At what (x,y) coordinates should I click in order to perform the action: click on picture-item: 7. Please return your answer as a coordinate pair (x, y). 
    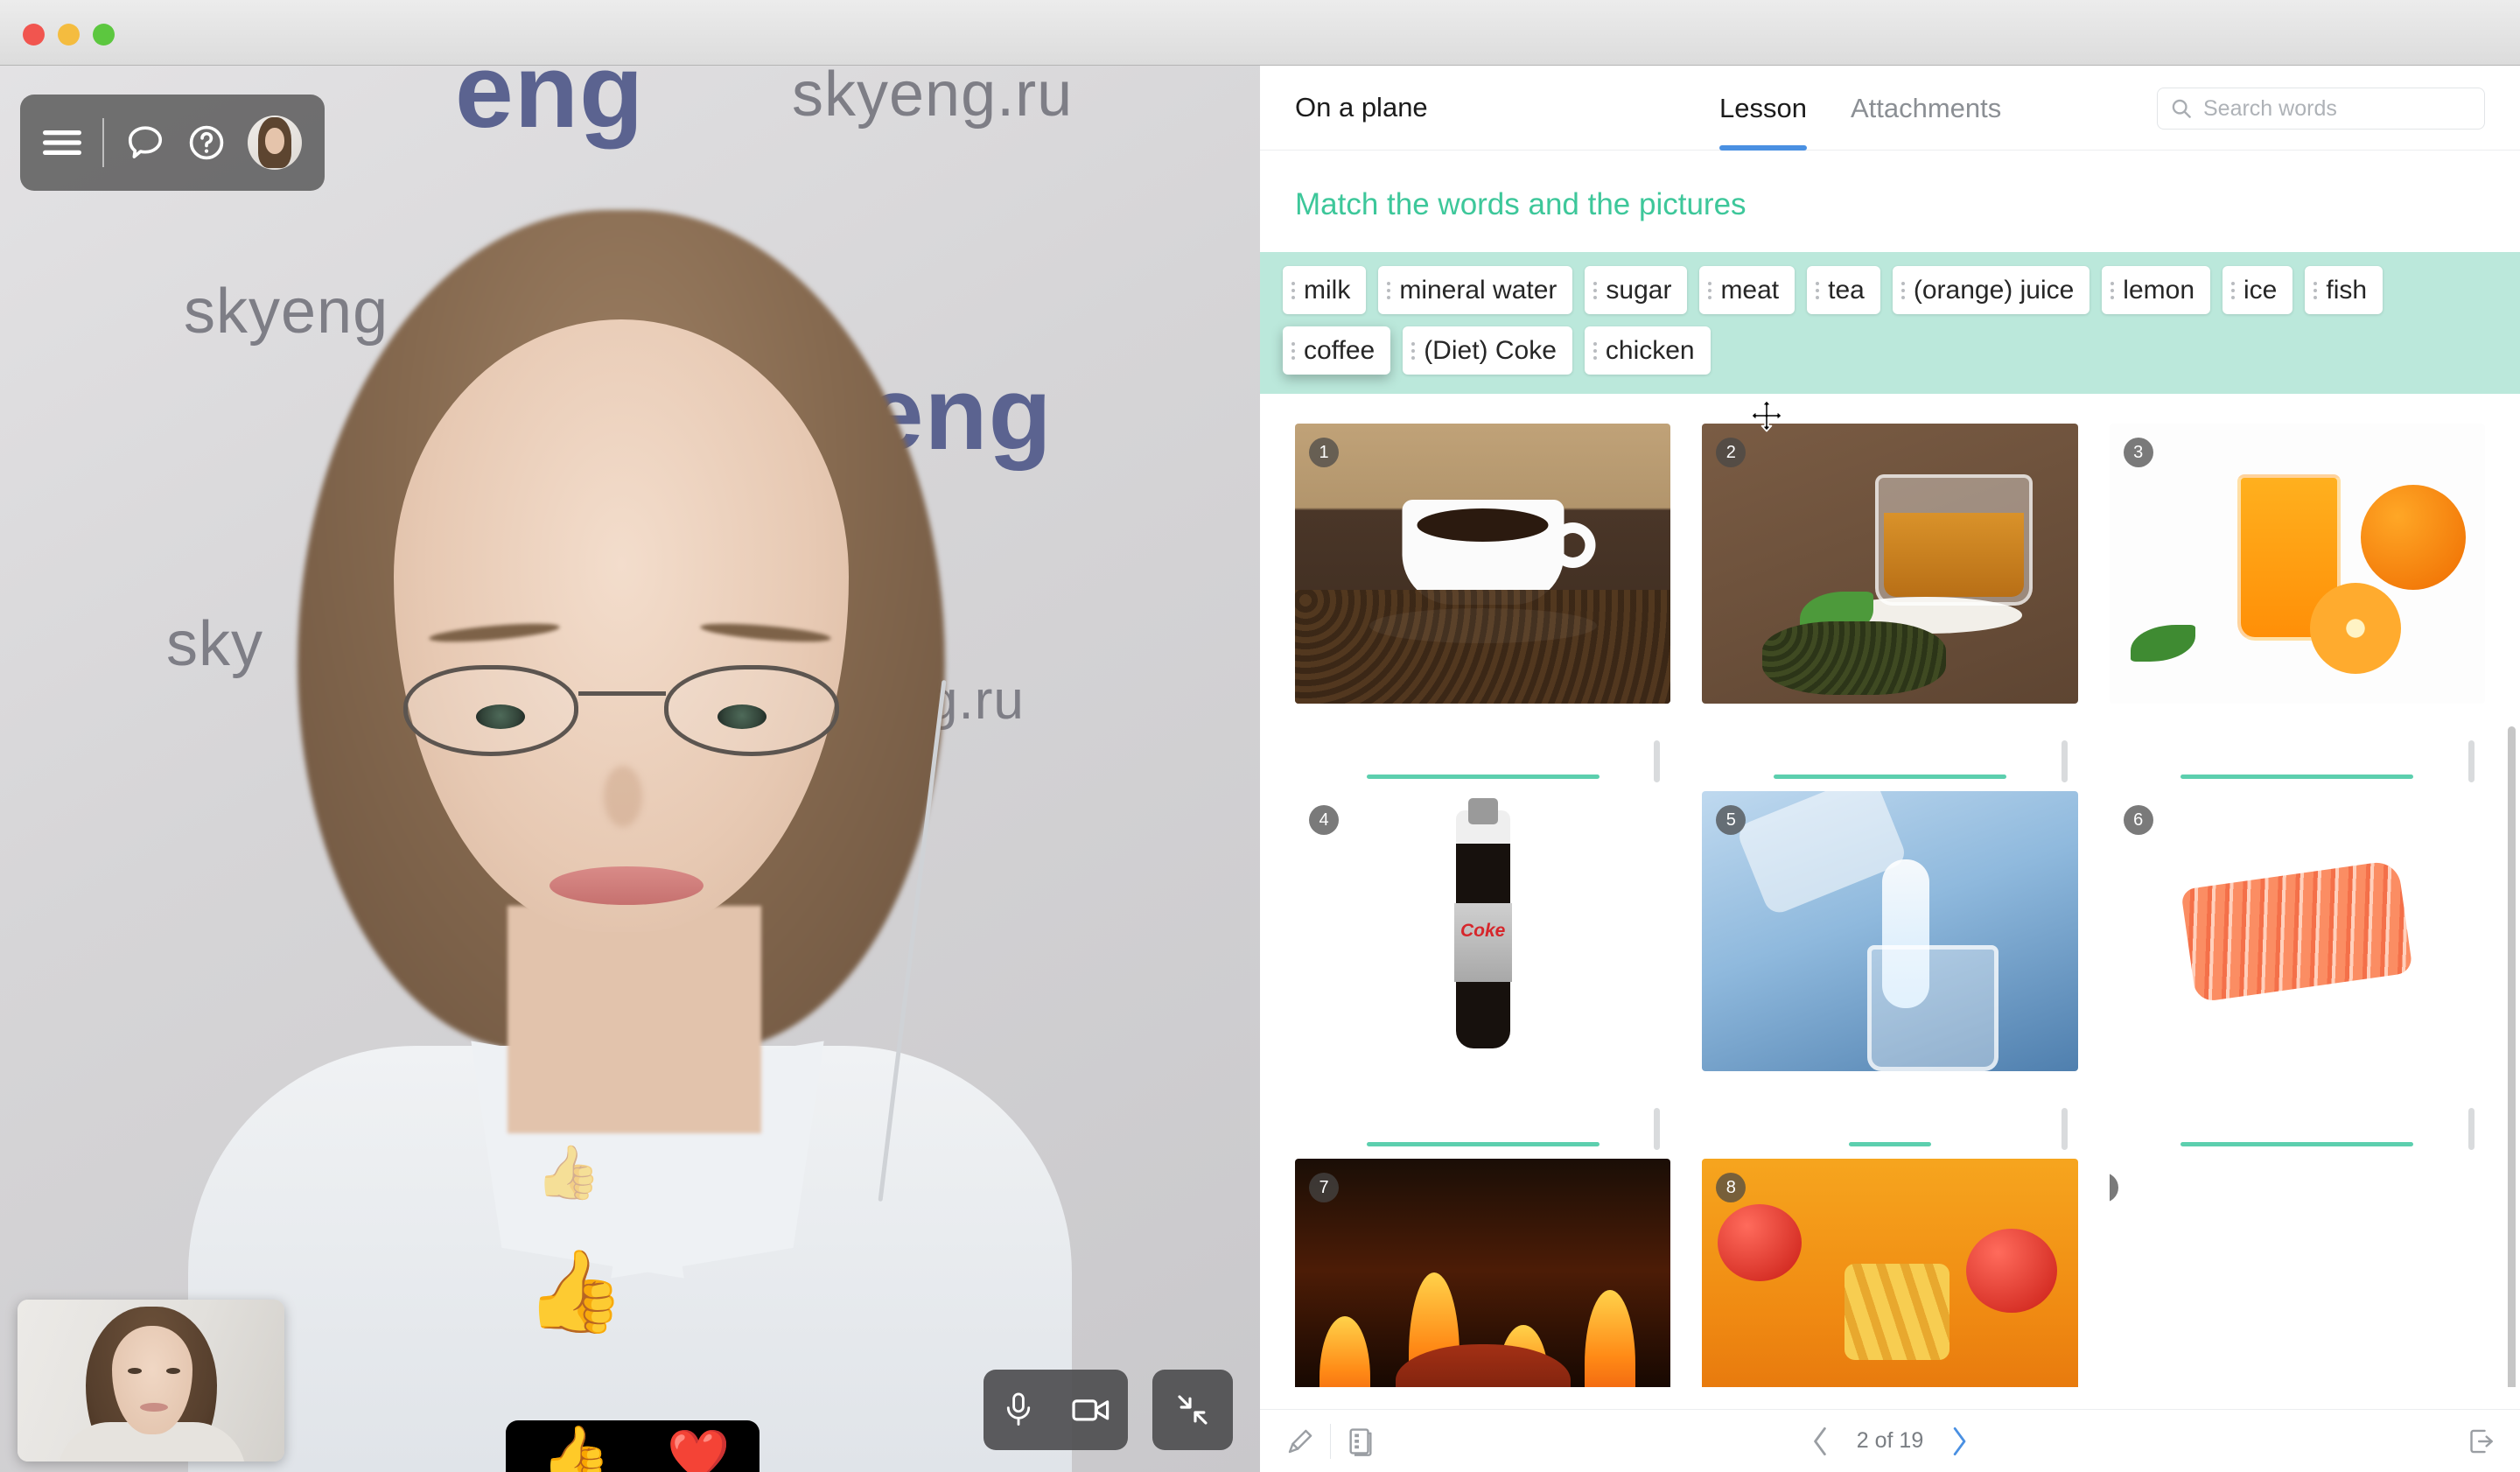
    Looking at the image, I should click on (1483, 1273).